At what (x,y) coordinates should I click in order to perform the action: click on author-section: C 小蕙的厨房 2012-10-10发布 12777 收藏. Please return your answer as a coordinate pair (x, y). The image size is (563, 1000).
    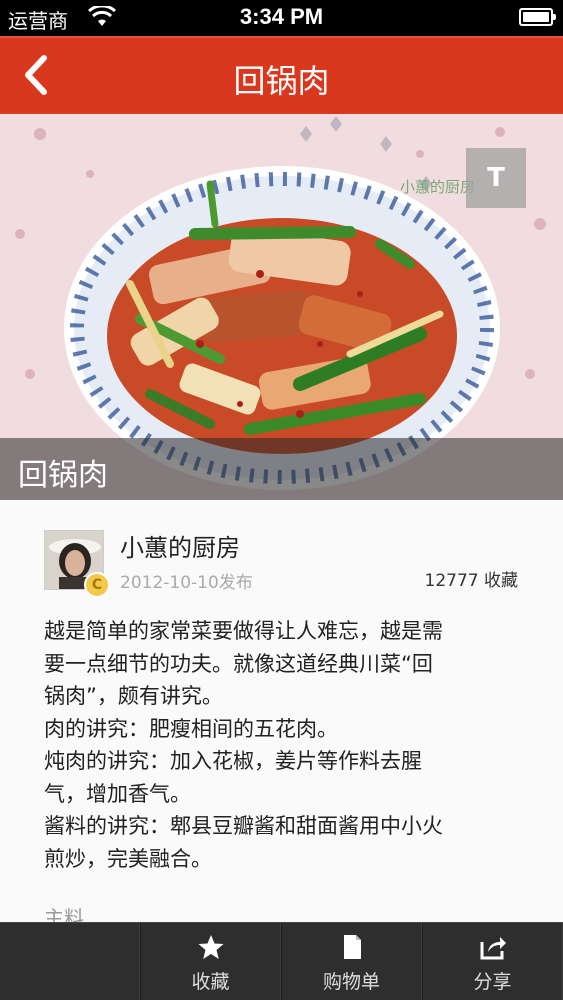
    Looking at the image, I should click on (281, 550).